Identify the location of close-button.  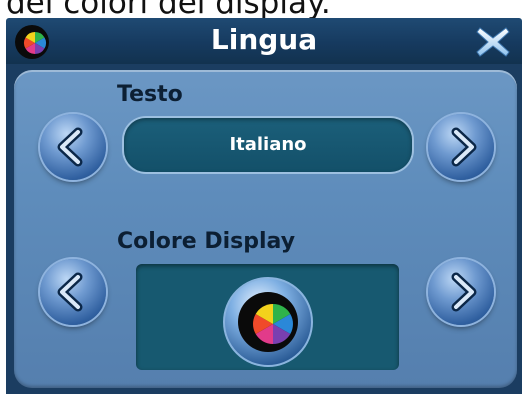
(493, 42).